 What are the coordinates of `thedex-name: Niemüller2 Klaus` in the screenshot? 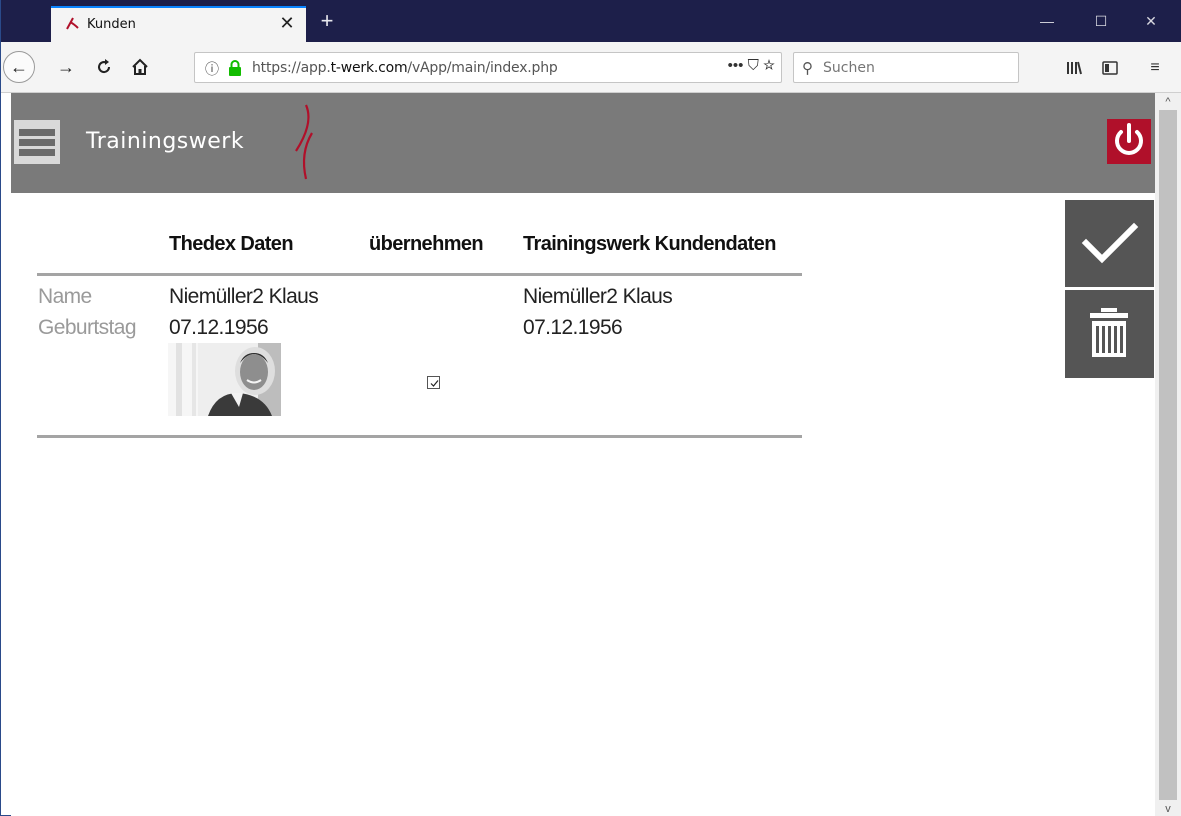 It's located at (244, 296).